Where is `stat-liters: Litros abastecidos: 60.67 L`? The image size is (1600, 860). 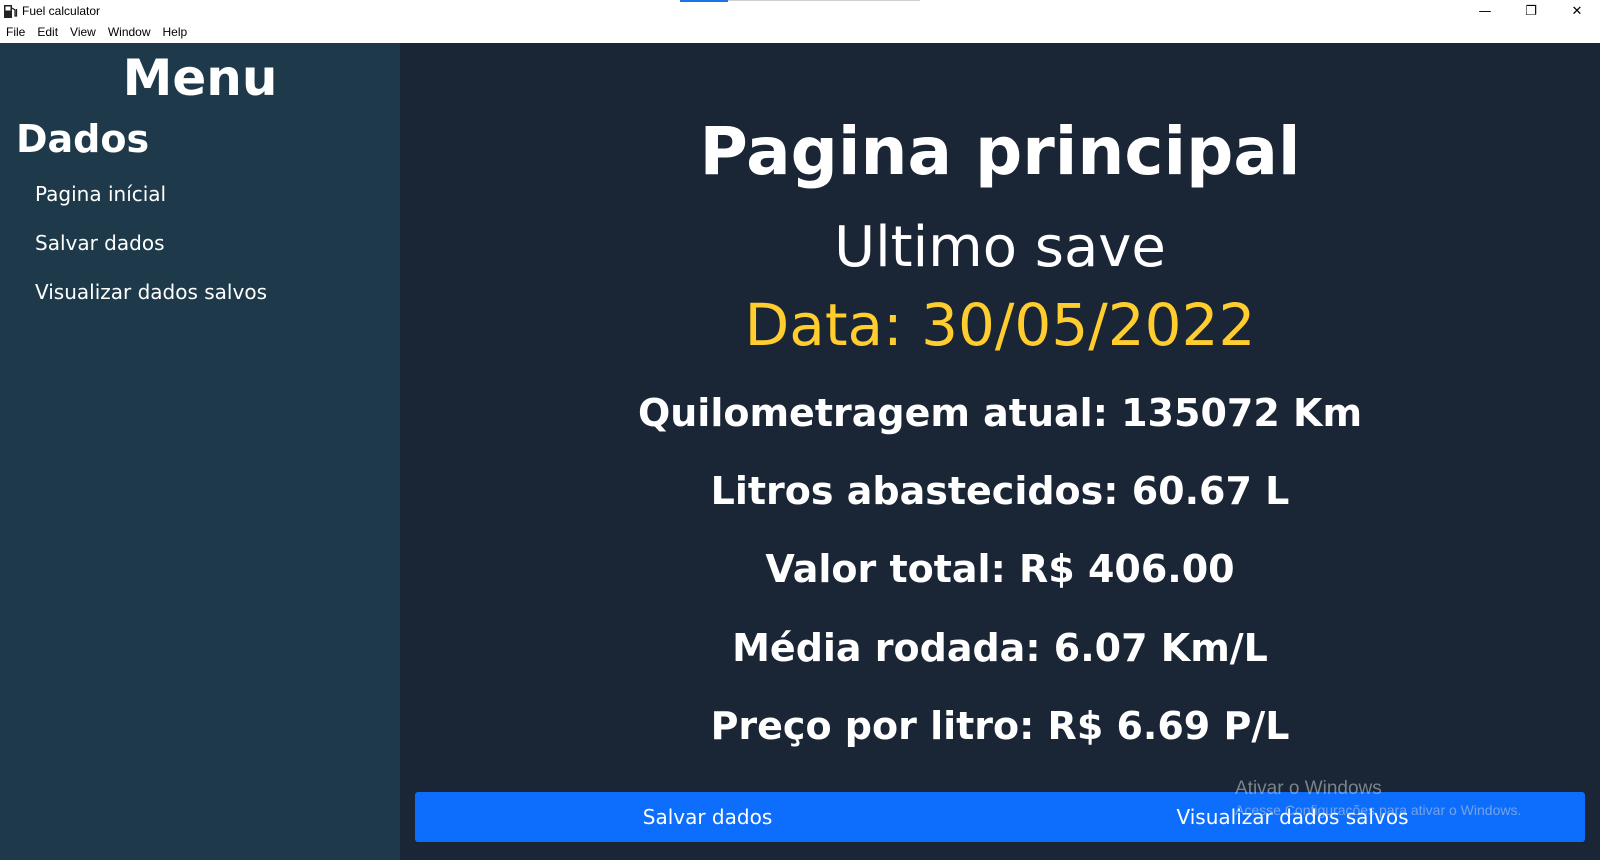 stat-liters: Litros abastecidos: 60.67 L is located at coordinates (1000, 491).